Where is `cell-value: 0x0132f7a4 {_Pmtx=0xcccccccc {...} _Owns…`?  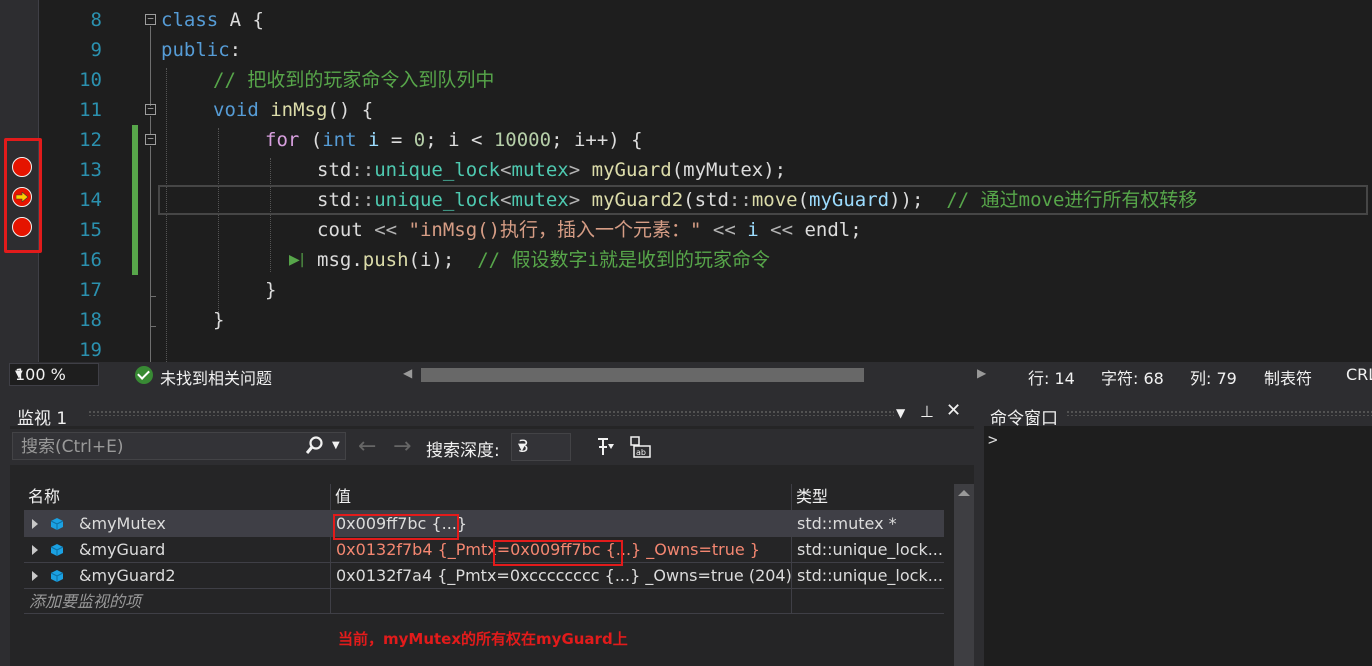 cell-value: 0x0132f7a4 {_Pmtx=0xcccccccc {...} _Owns… is located at coordinates (561, 575).